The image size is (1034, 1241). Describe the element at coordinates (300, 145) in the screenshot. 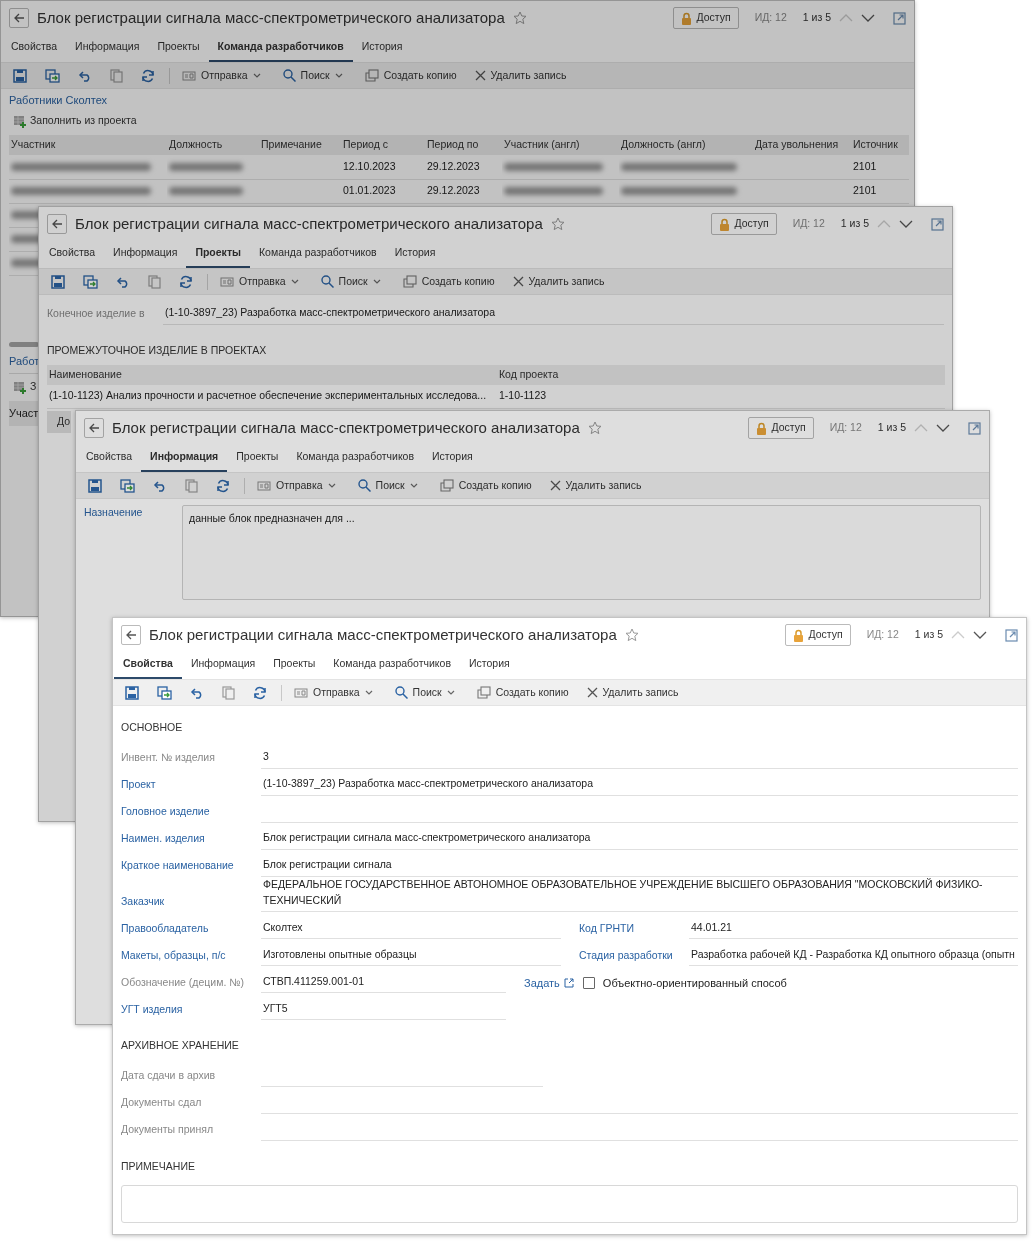

I see `column-header: Примечание` at that location.